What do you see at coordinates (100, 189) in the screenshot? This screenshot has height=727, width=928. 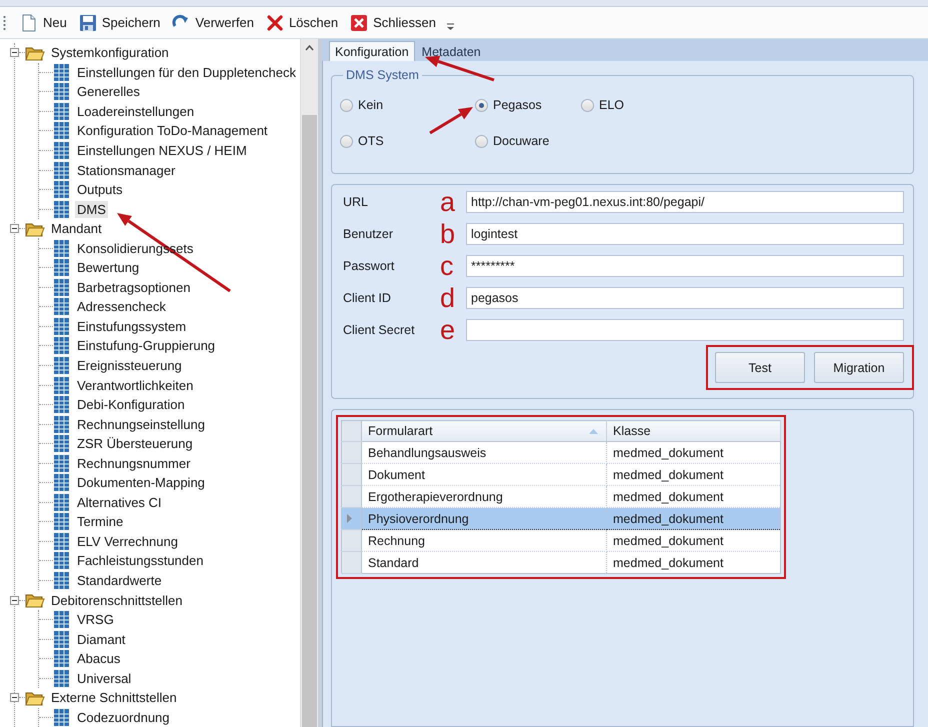 I see `tree-item: Outputs` at bounding box center [100, 189].